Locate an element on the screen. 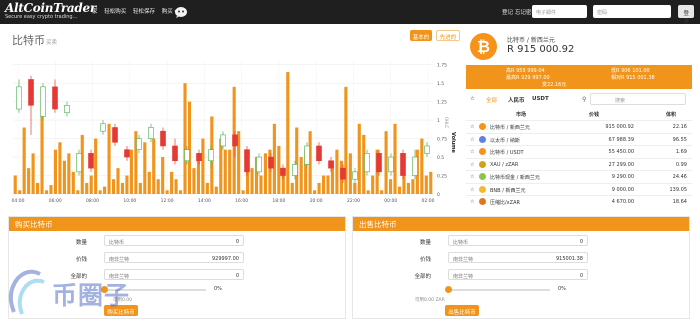 Image resolution: width=700 pixels, height=323 pixels. tab-all: 全部 is located at coordinates (491, 100).